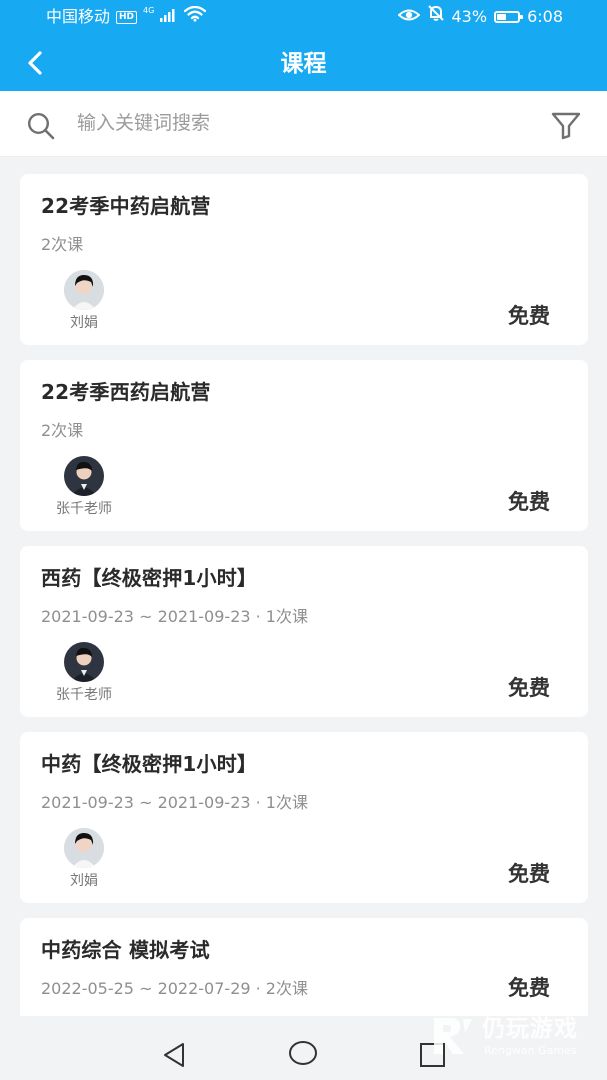 This screenshot has width=607, height=1080. What do you see at coordinates (432, 1057) in the screenshot?
I see `square-recent-icon` at bounding box center [432, 1057].